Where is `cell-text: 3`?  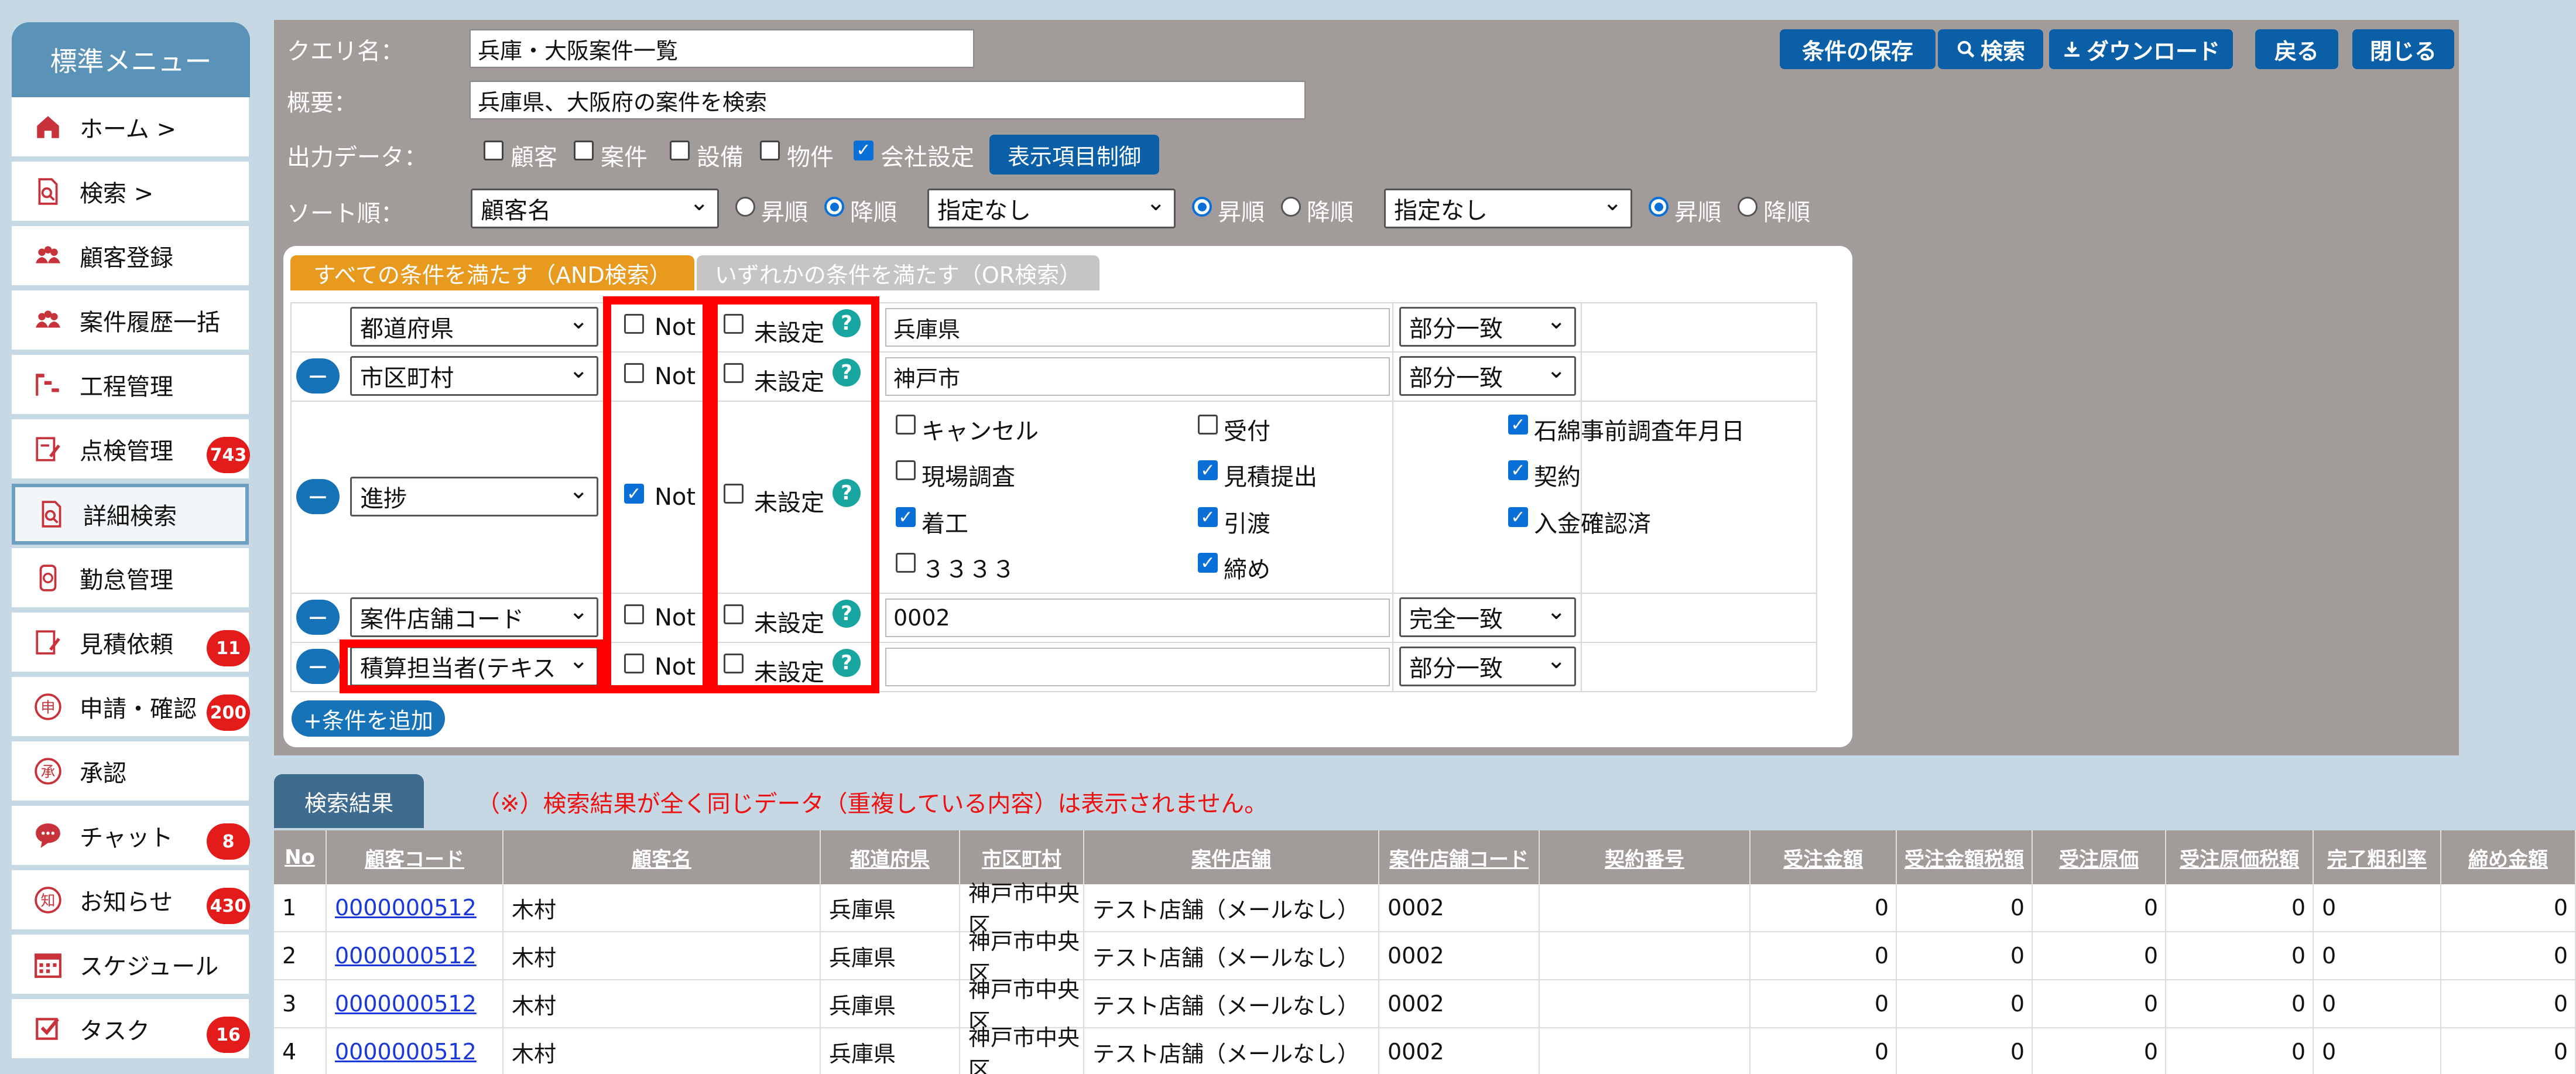 cell-text: 3 is located at coordinates (289, 1004).